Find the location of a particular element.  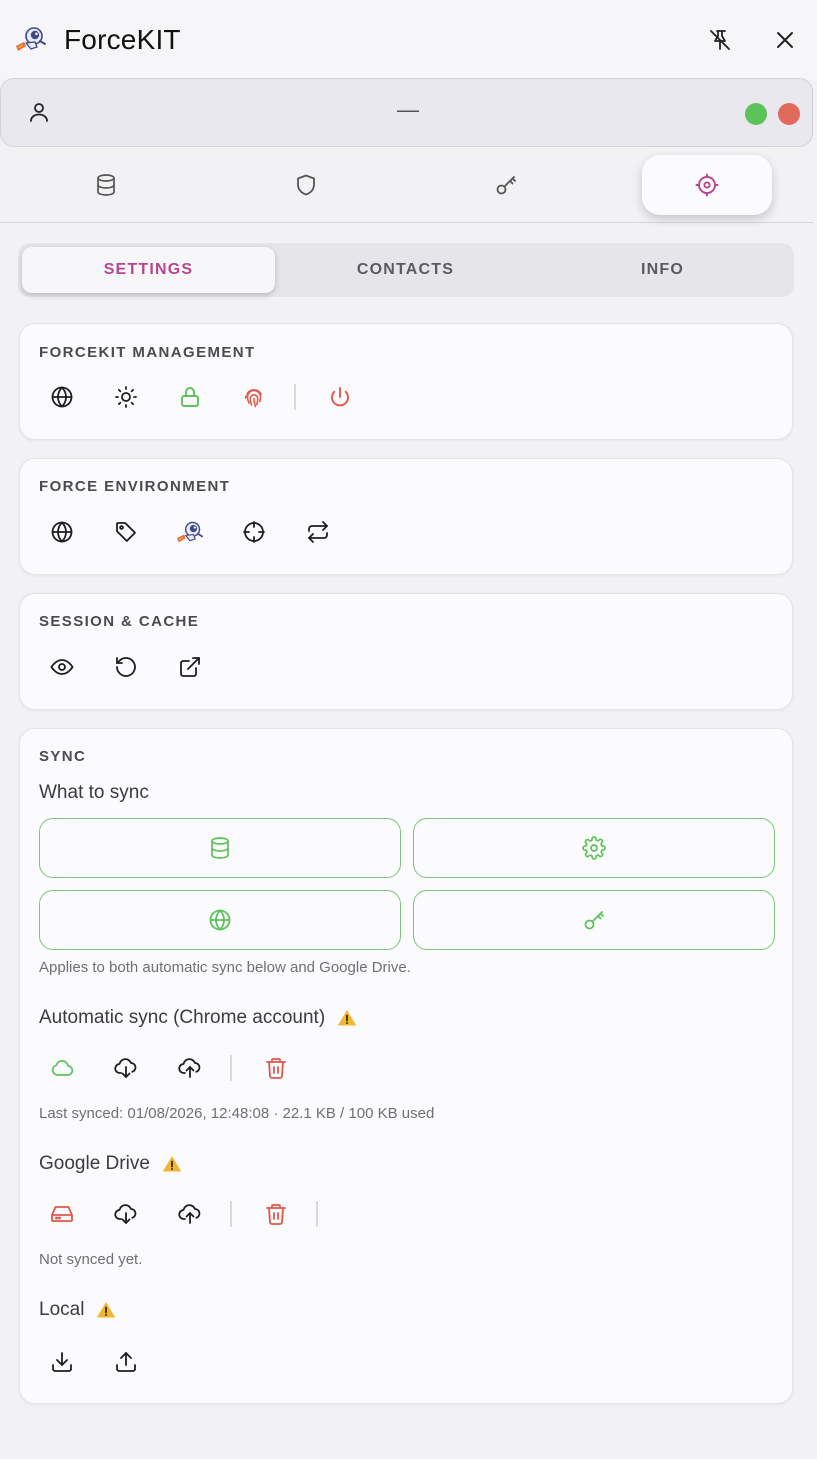

close-button is located at coordinates (785, 40).